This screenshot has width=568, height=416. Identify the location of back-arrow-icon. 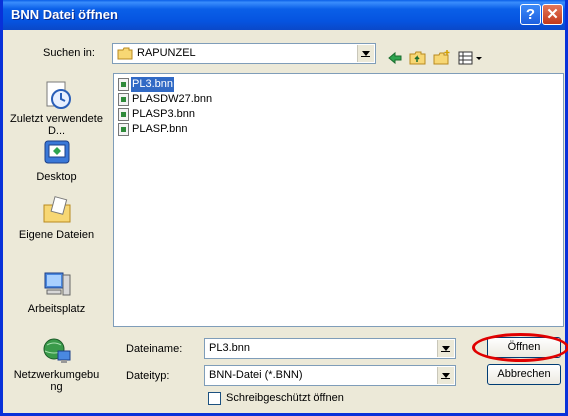
(395, 58).